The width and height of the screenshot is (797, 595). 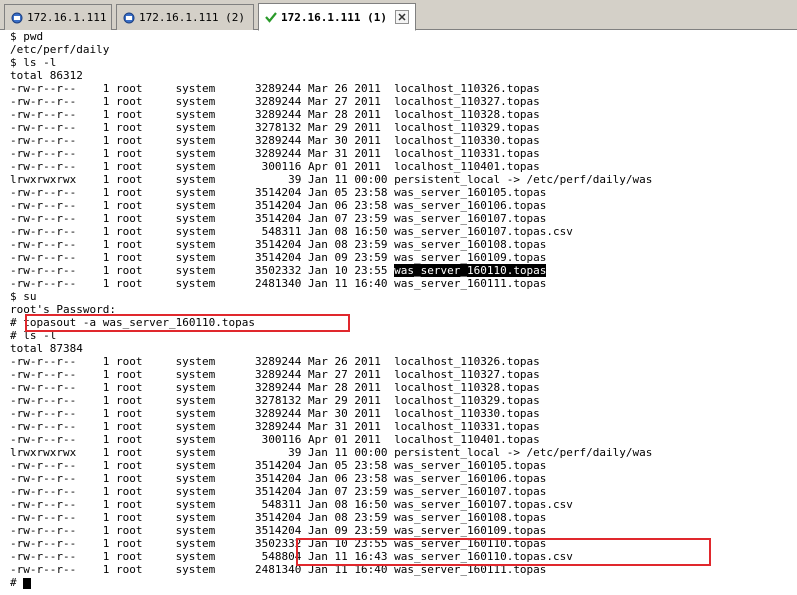 I want to click on selected-filename: was_server_160110.topas, so click(x=470, y=270).